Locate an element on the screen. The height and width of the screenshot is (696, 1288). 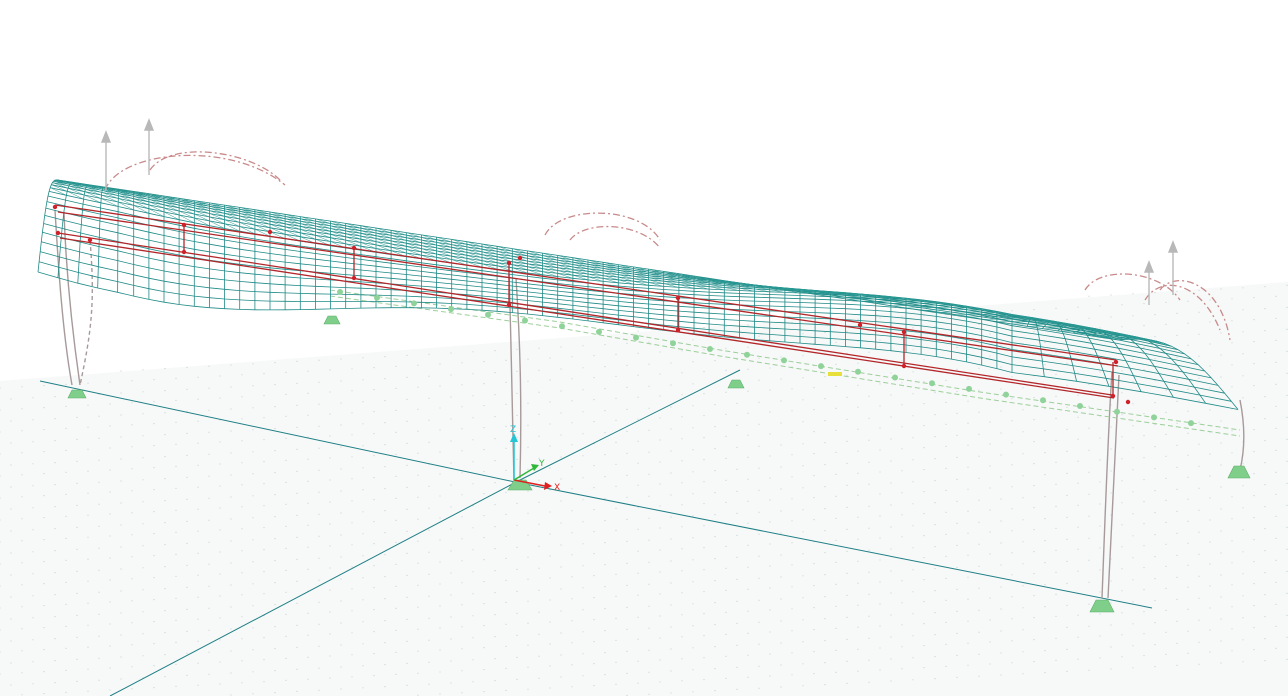
axis-x-label: X is located at coordinates (557, 488).